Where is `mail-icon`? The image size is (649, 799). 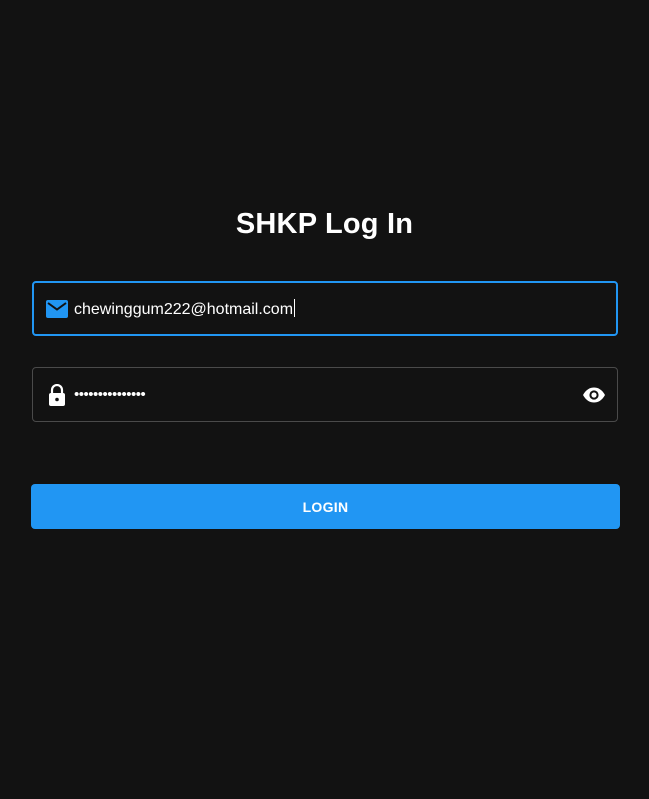
mail-icon is located at coordinates (57, 309).